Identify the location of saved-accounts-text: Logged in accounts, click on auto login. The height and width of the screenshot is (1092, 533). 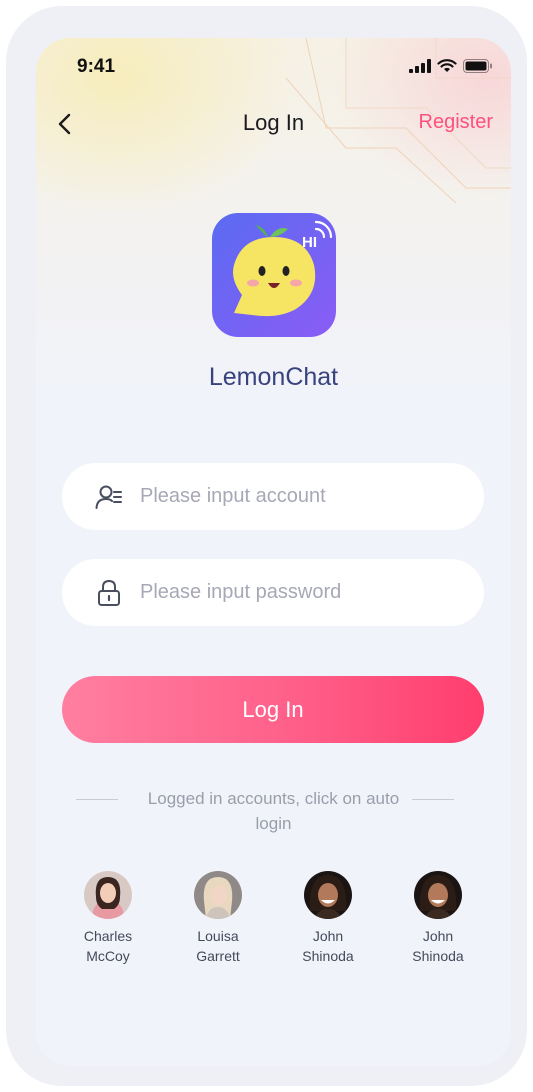
(273, 811).